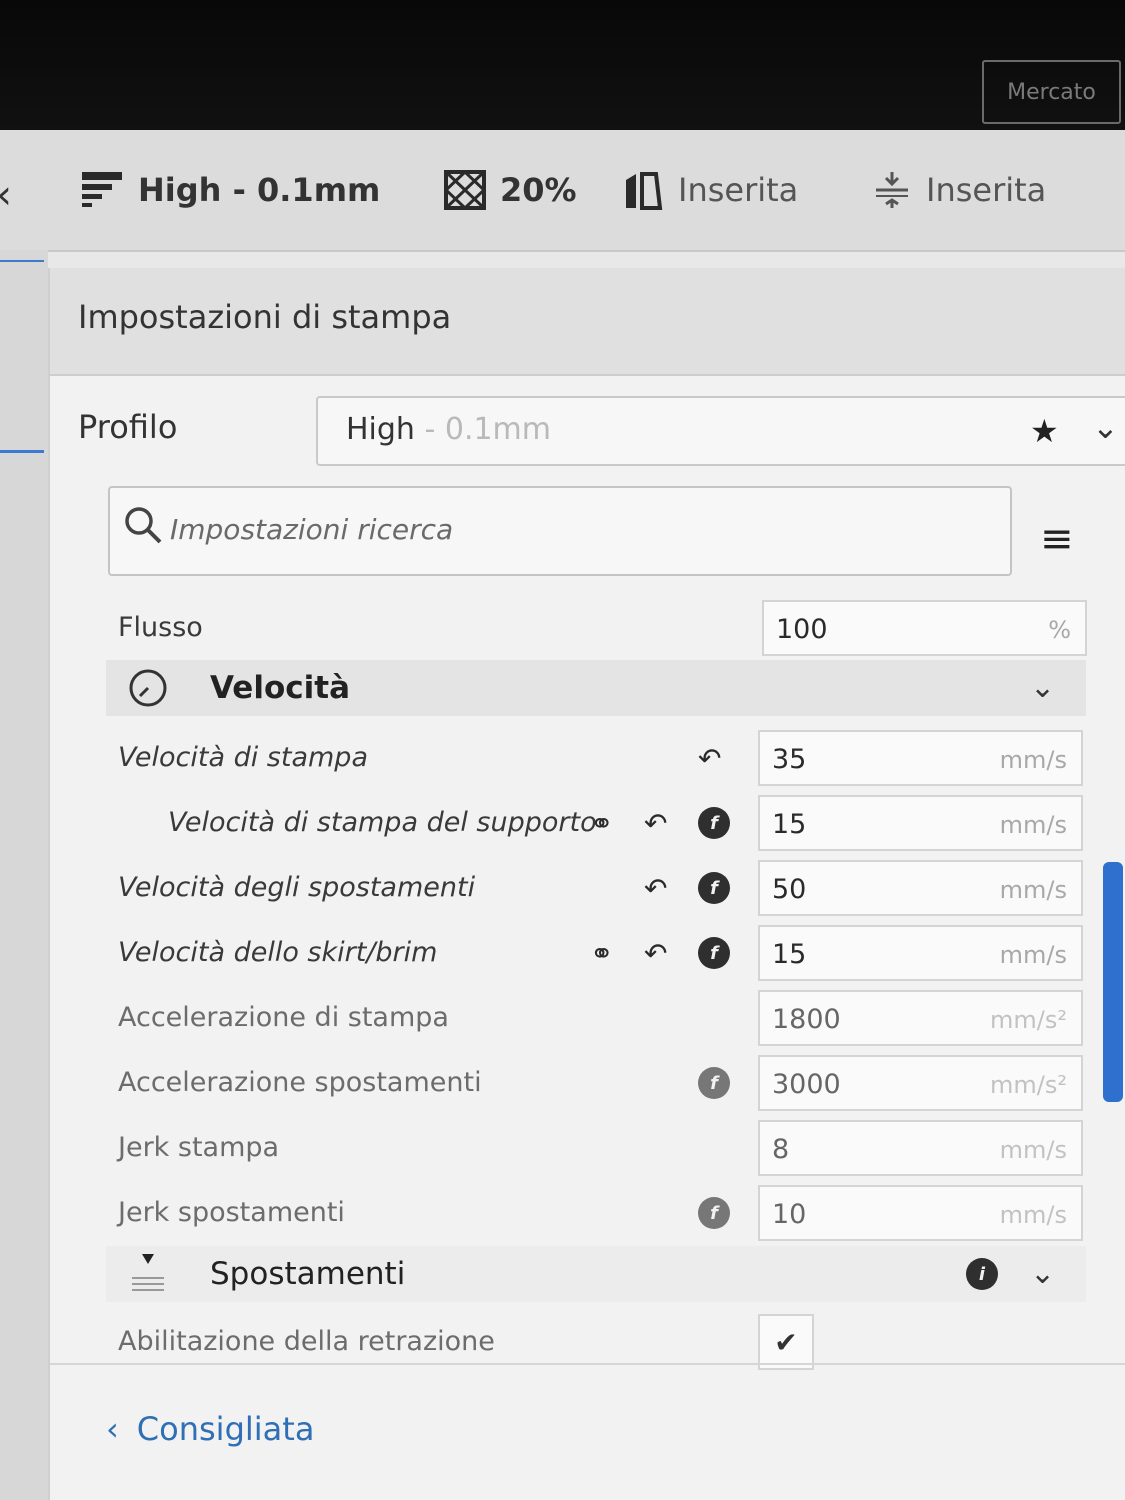 This screenshot has width=1125, height=1500. Describe the element at coordinates (920, 1148) in the screenshot. I see `print-jerk-field: 8 mm/s` at that location.